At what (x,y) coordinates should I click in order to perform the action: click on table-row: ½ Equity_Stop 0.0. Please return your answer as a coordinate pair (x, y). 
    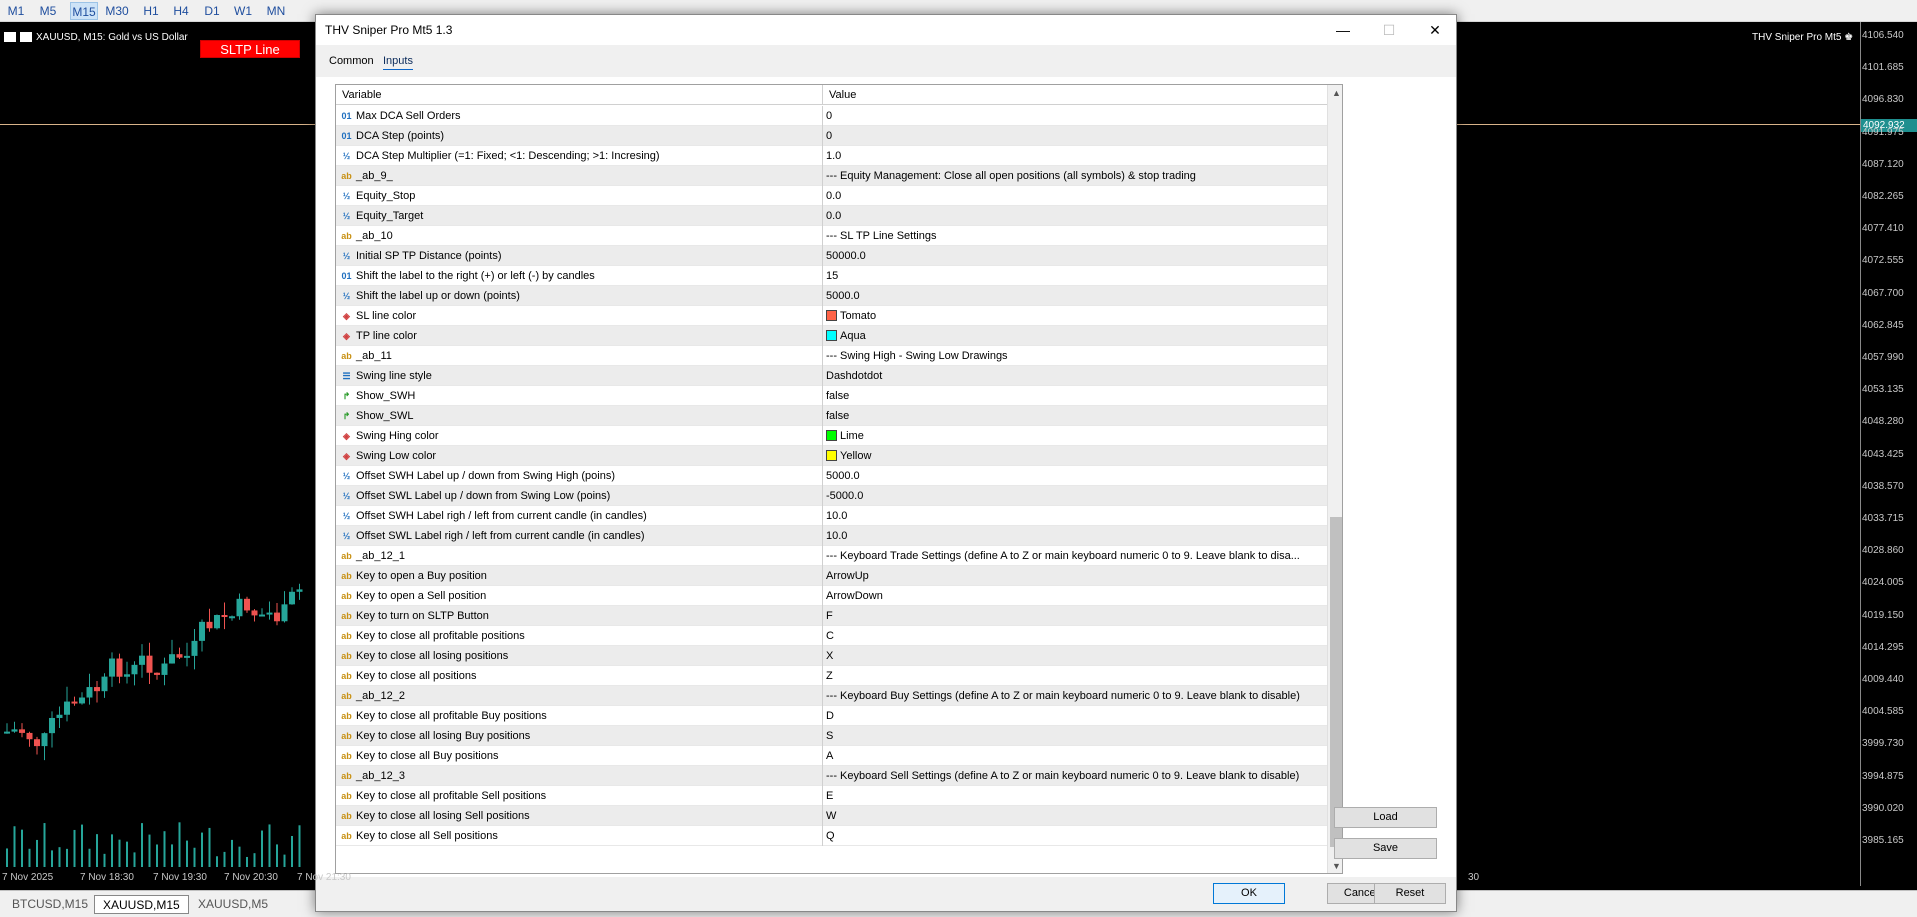
    Looking at the image, I should click on (831, 196).